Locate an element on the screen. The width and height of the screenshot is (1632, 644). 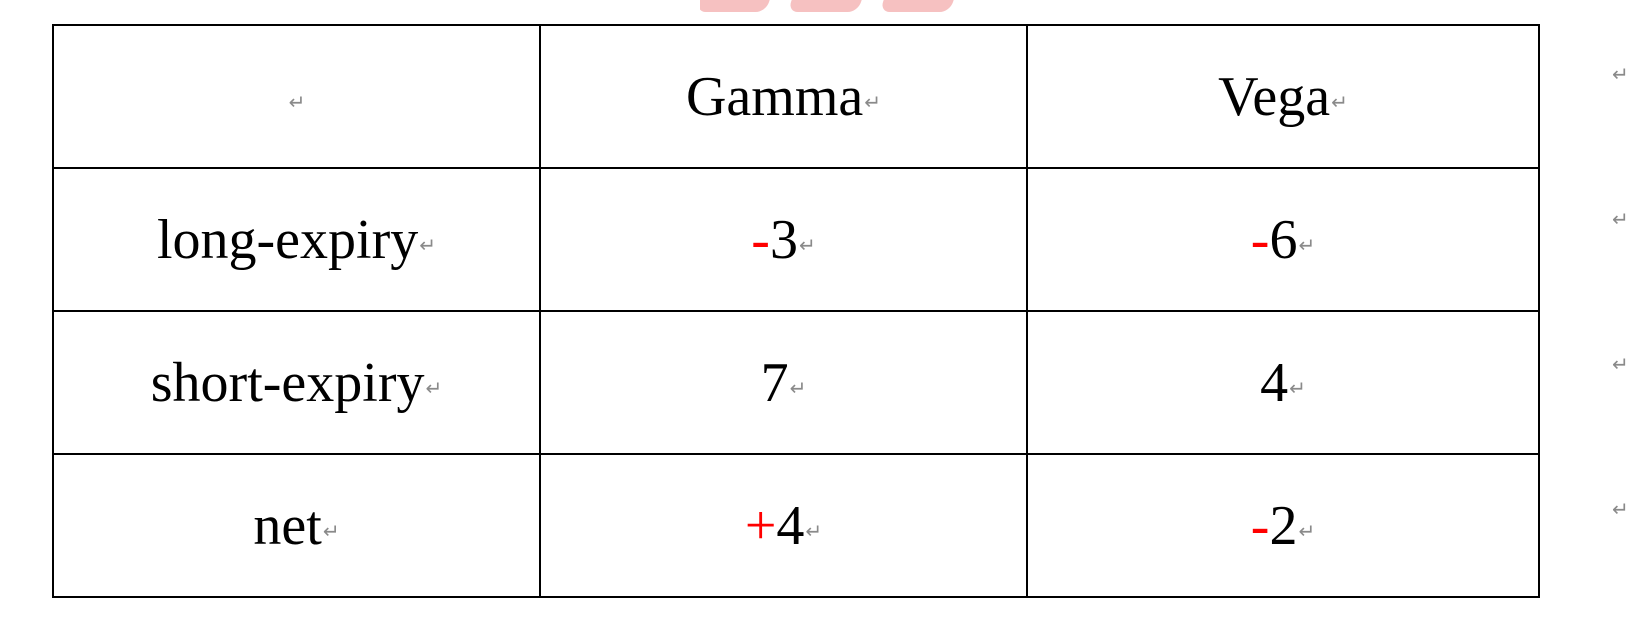
gamma-value-cell: 7↵ is located at coordinates (783, 382).